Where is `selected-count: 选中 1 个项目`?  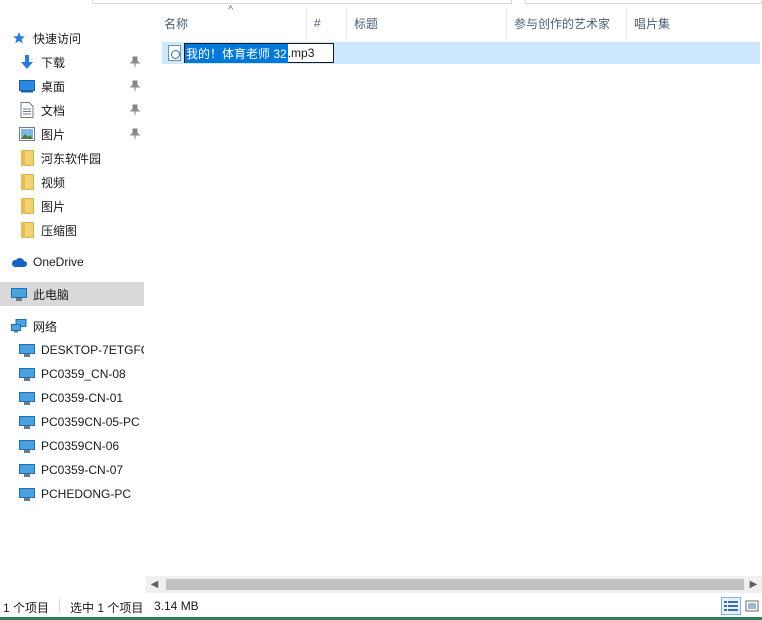
selected-count: 选中 1 个项目 is located at coordinates (107, 608).